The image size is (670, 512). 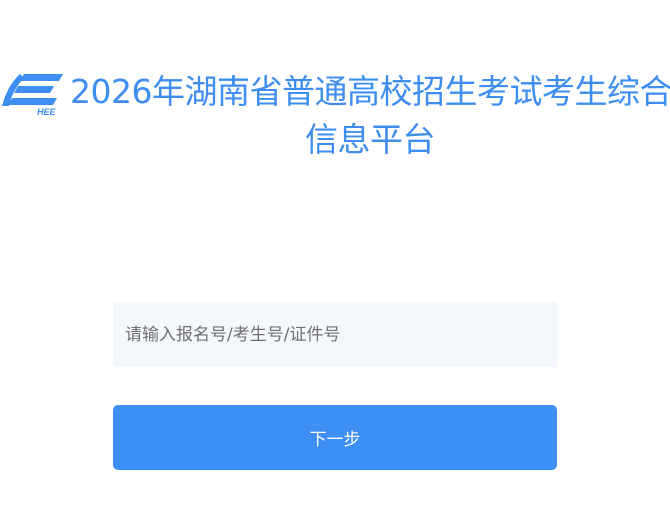 I want to click on hnee-logo-icon: HEE, so click(x=32, y=95).